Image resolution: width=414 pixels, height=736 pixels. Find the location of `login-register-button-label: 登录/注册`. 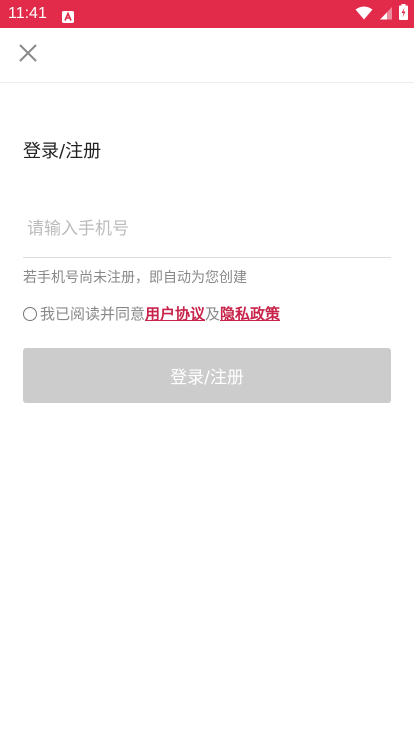

login-register-button-label: 登录/注册 is located at coordinates (207, 378).